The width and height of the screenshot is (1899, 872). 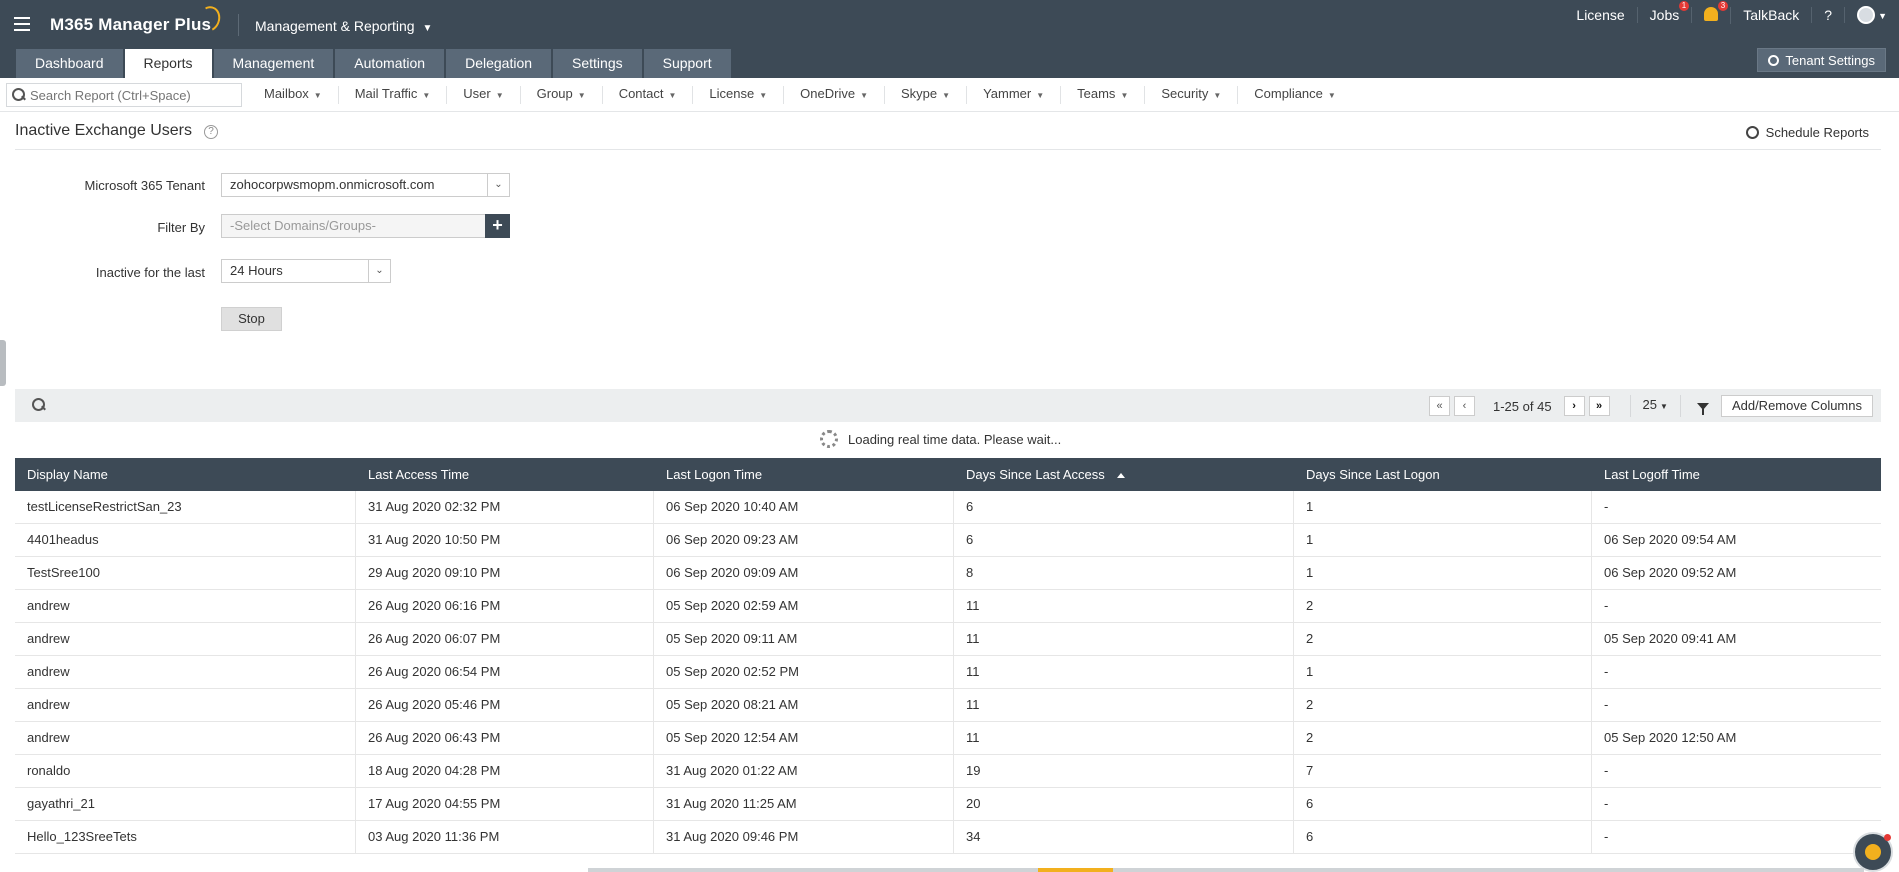 I want to click on user-menu: ▼, so click(x=1872, y=15).